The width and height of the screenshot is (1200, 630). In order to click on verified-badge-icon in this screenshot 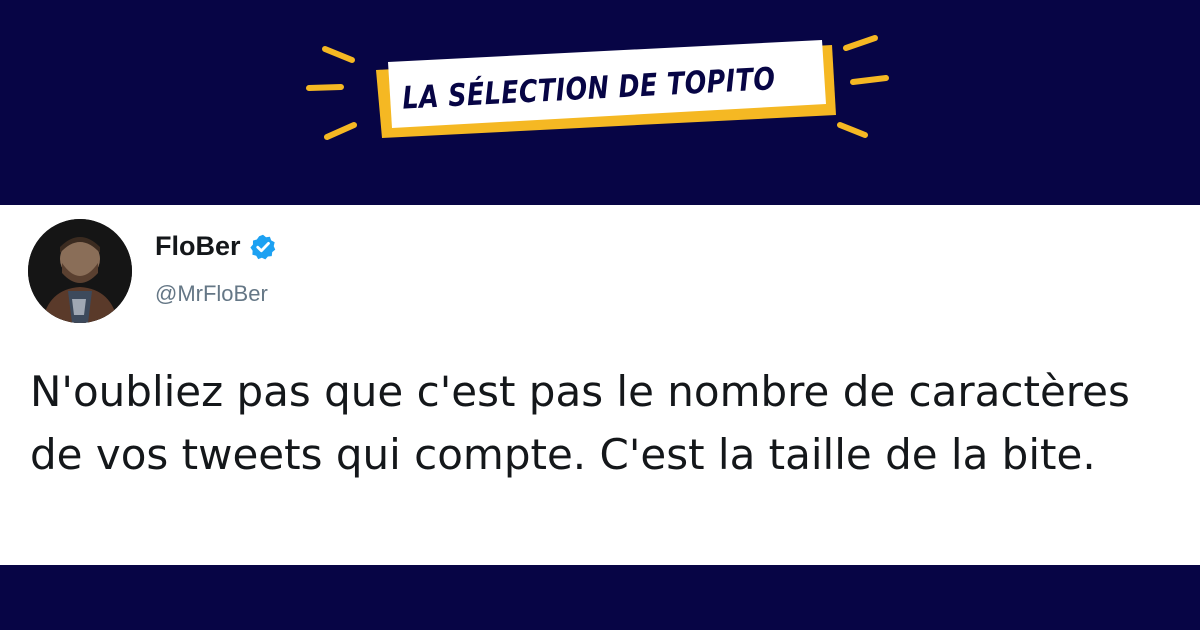, I will do `click(262, 246)`.